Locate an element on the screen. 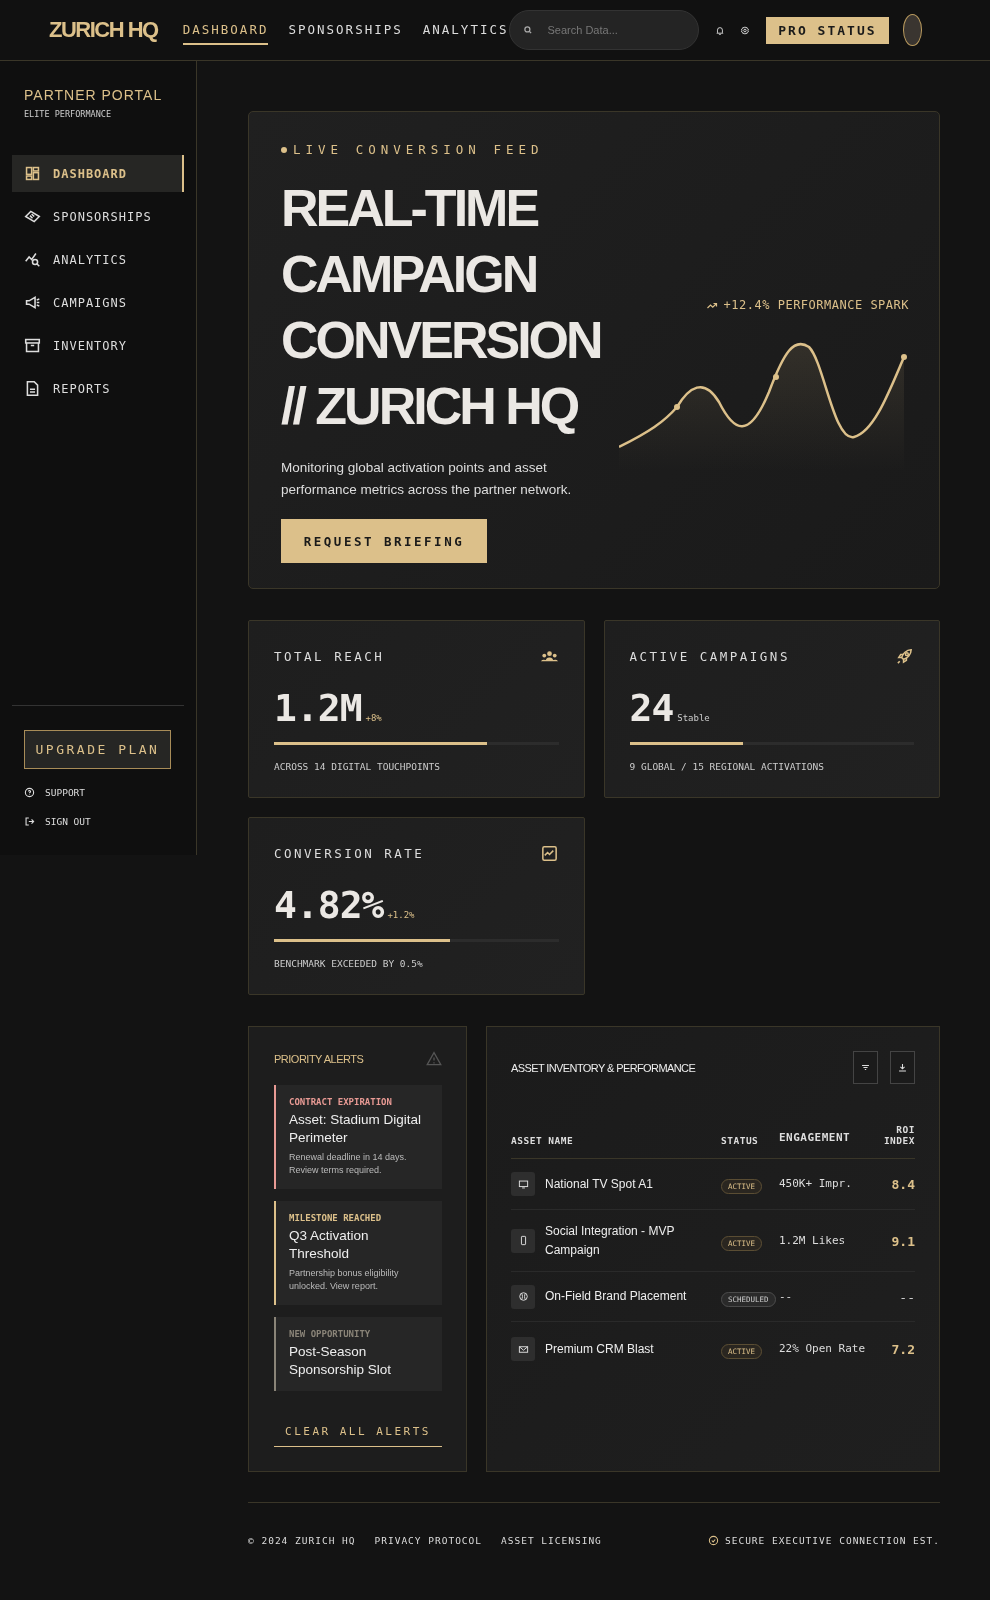 The height and width of the screenshot is (1600, 990). stat-change: +8% is located at coordinates (373, 718).